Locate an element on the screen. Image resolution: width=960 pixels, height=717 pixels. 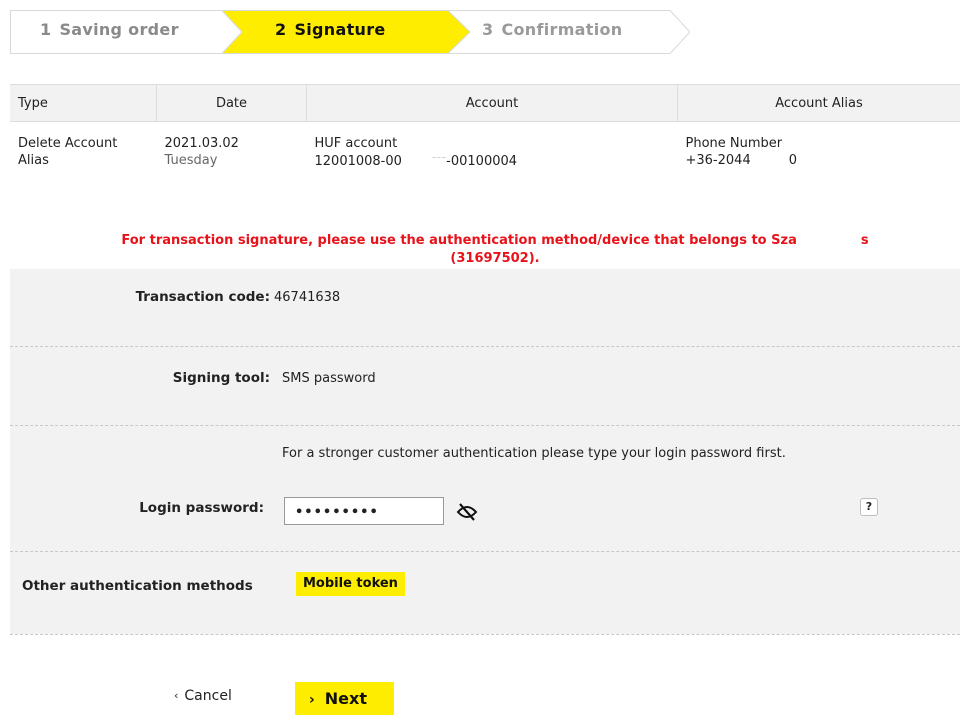
account-number-start: 12001008-00 is located at coordinates (358, 161).